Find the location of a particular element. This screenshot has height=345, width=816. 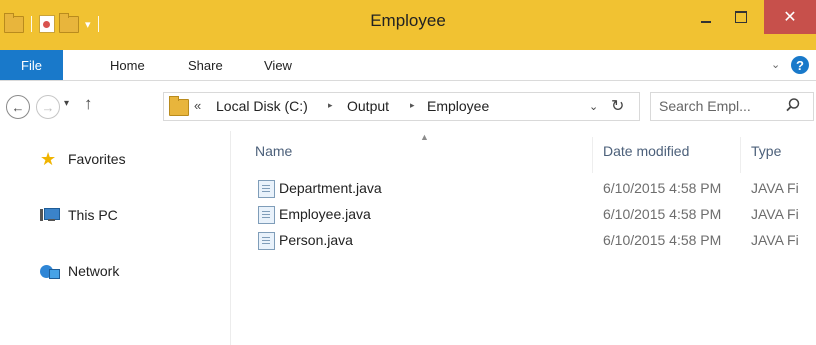

quick-access-toolbar: ▾ is located at coordinates (53, 24).